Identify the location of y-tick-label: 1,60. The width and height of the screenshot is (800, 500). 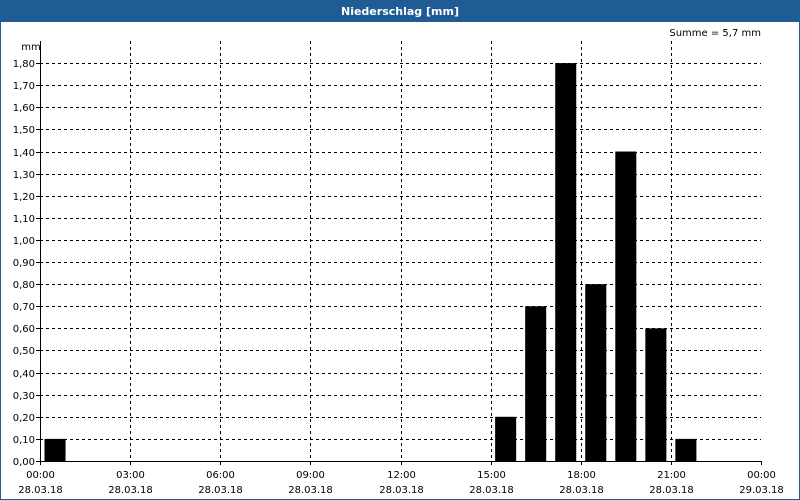
(24, 108).